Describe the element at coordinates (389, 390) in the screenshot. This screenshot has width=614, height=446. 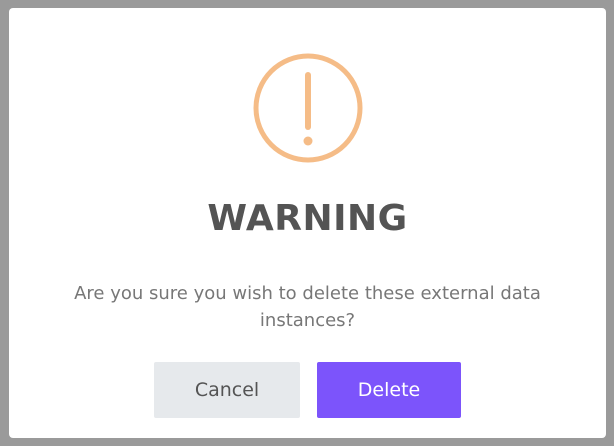
I see `delete-button: Delete` at that location.